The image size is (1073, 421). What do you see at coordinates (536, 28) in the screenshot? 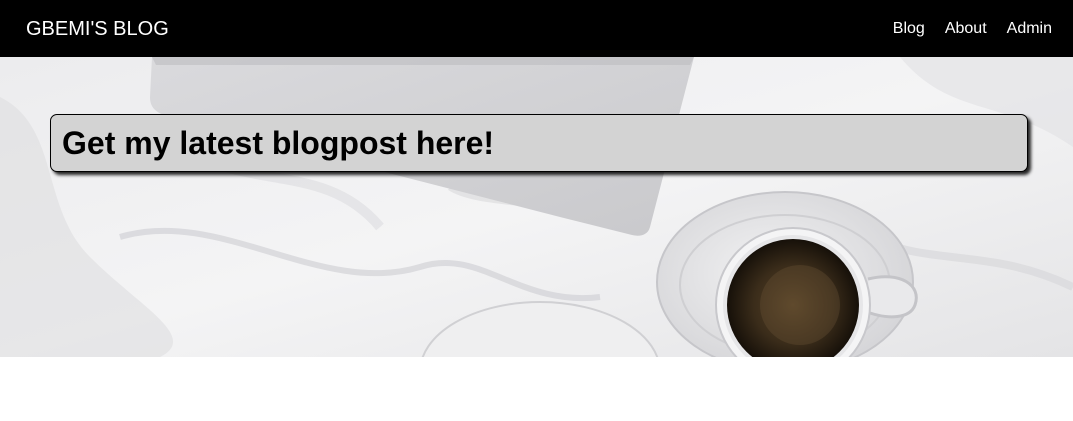
I see `top-navbar: GBEMI'S BLOG Blog About Admin` at bounding box center [536, 28].